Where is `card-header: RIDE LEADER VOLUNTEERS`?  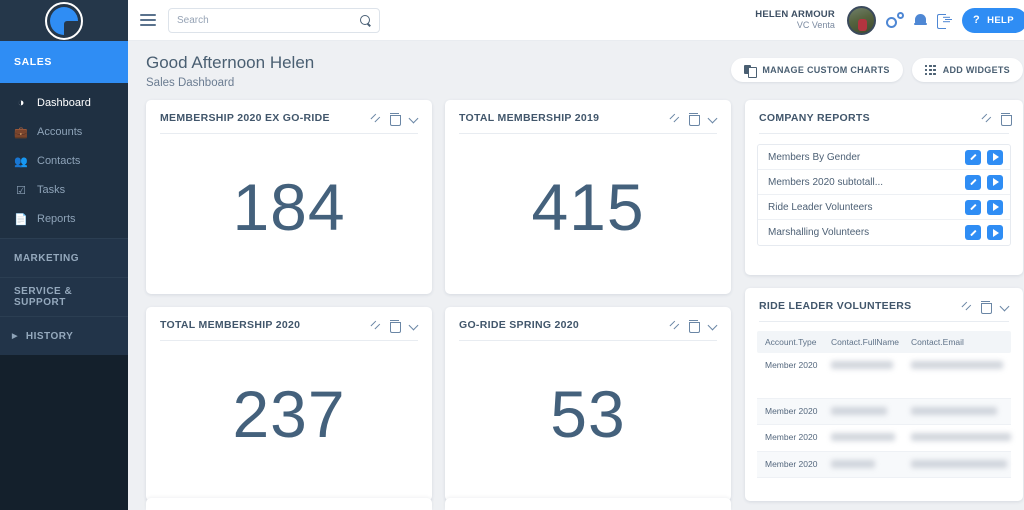
card-header: RIDE LEADER VOLUNTEERS is located at coordinates (884, 304).